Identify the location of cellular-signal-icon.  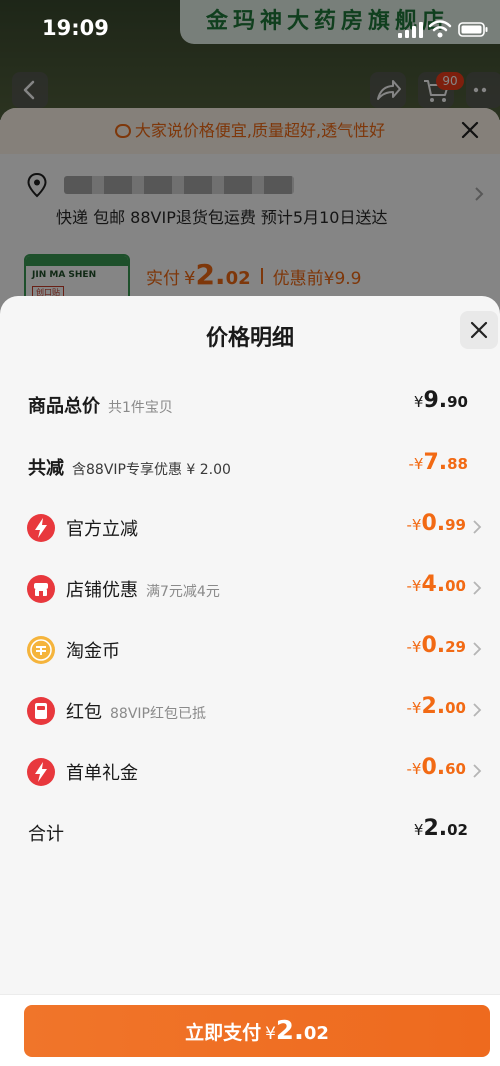
(410, 30).